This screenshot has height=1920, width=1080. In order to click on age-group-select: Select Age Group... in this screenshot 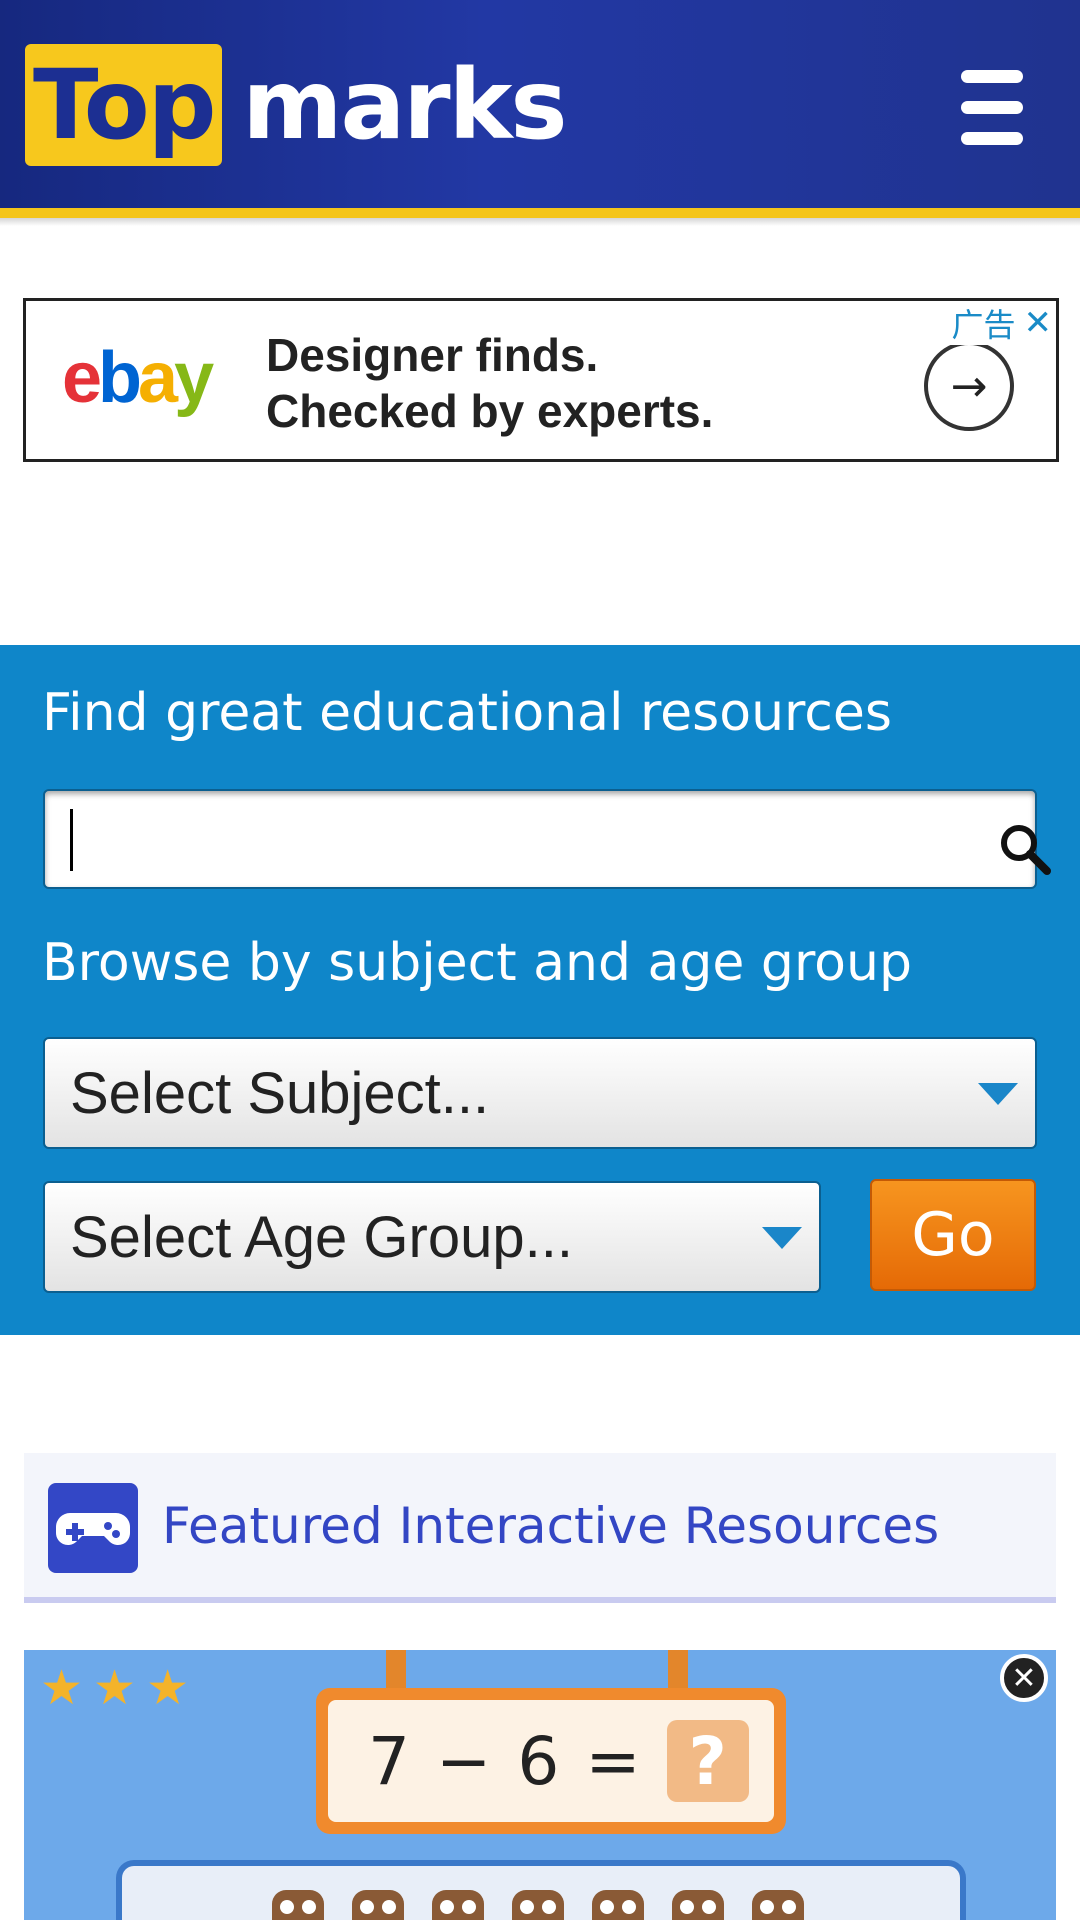, I will do `click(432, 1237)`.